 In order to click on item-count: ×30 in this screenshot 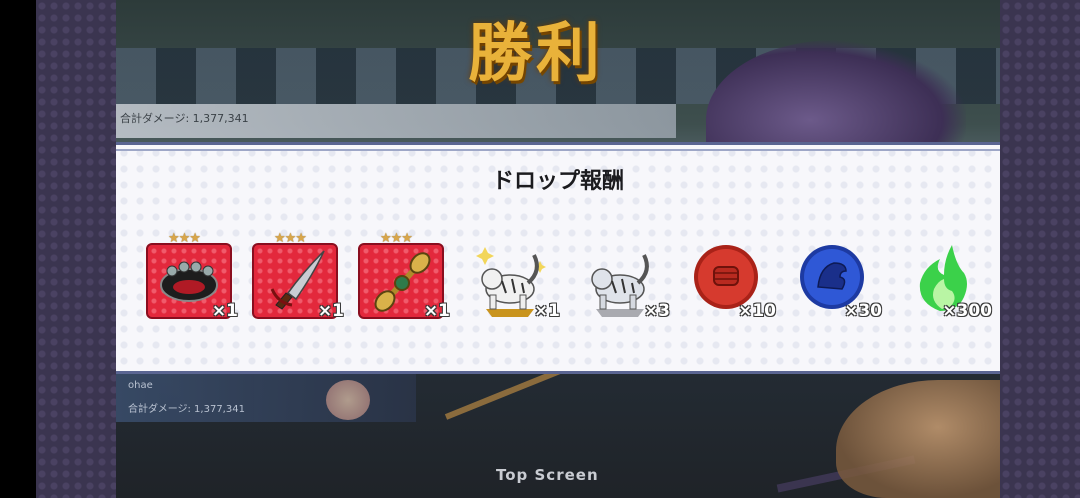, I will do `click(863, 311)`.